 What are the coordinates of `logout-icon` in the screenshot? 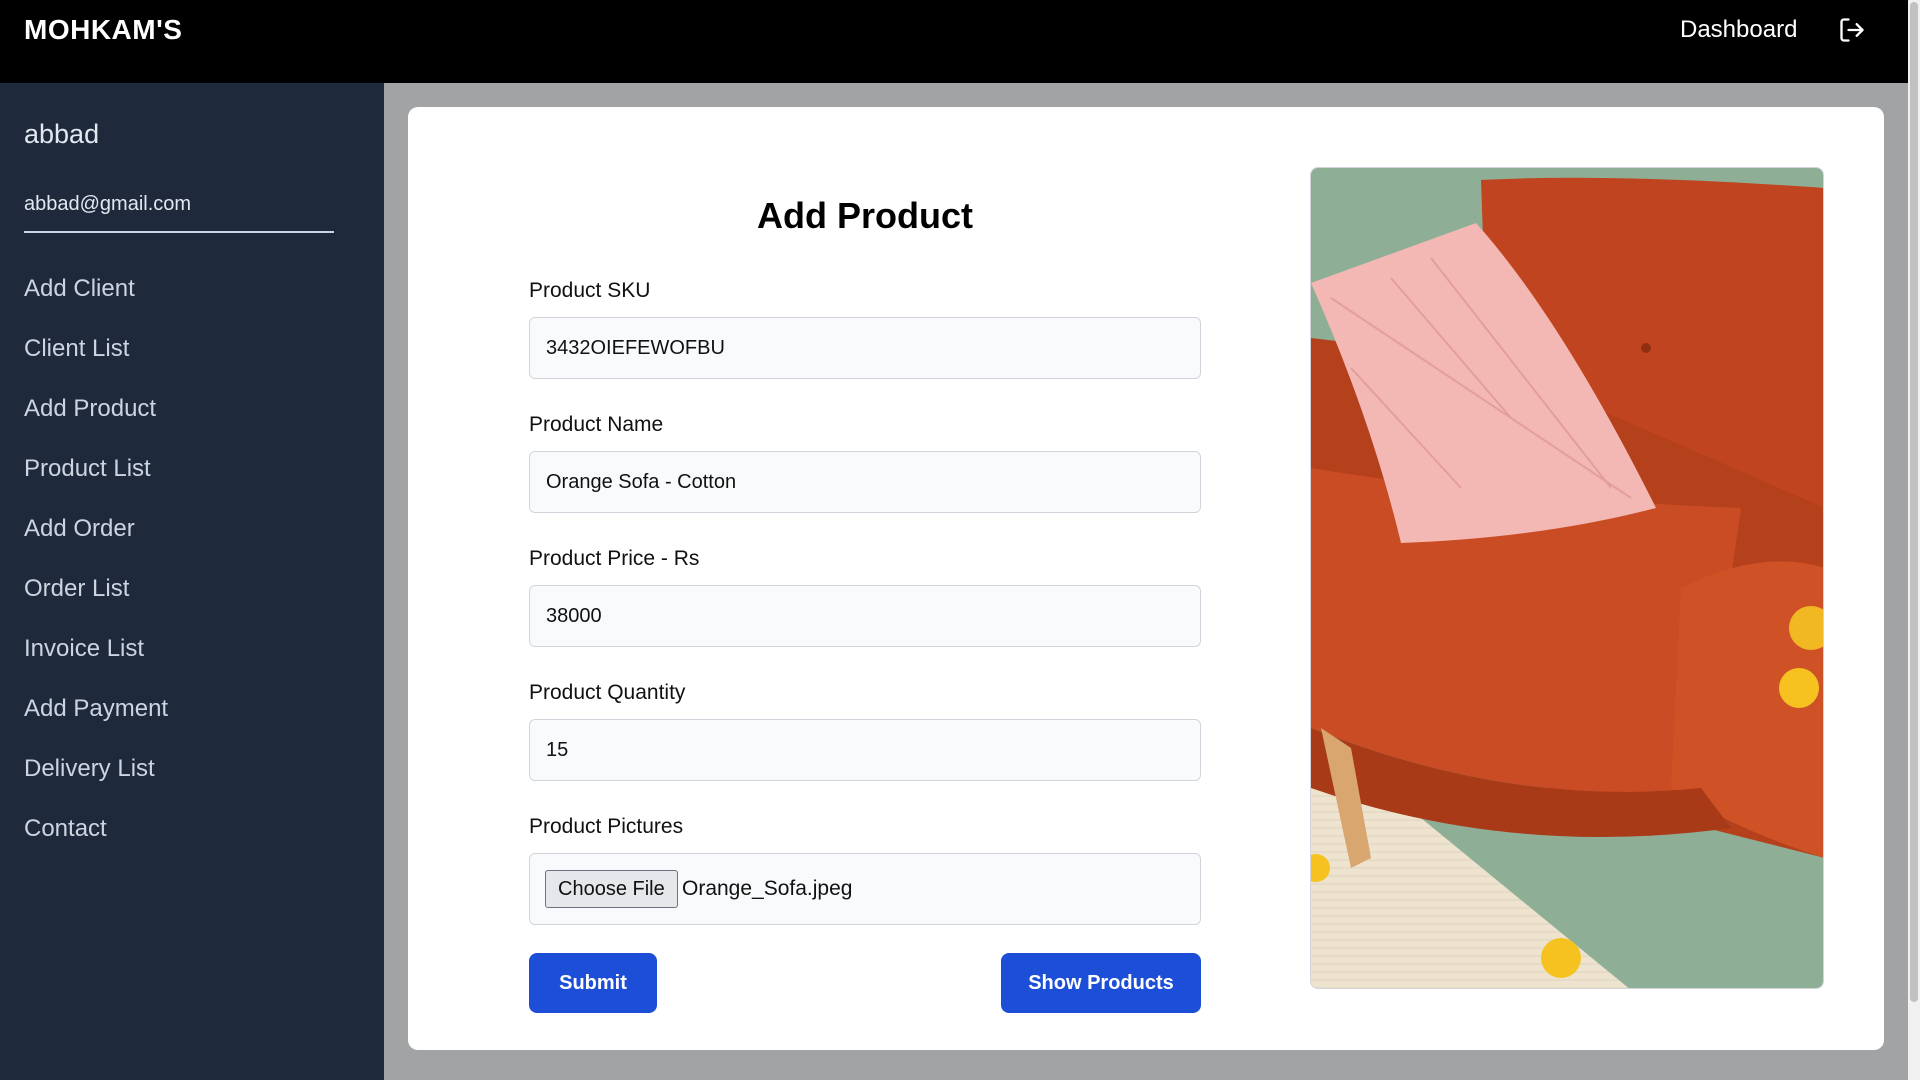 It's located at (1852, 30).